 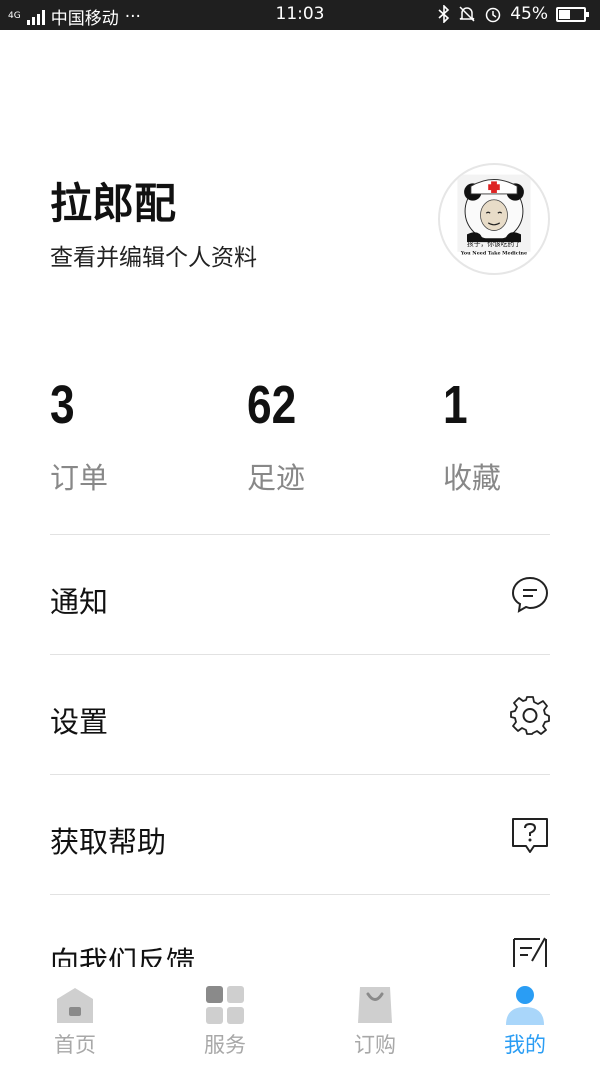 What do you see at coordinates (467, 14) in the screenshot?
I see `mute-bell-icon` at bounding box center [467, 14].